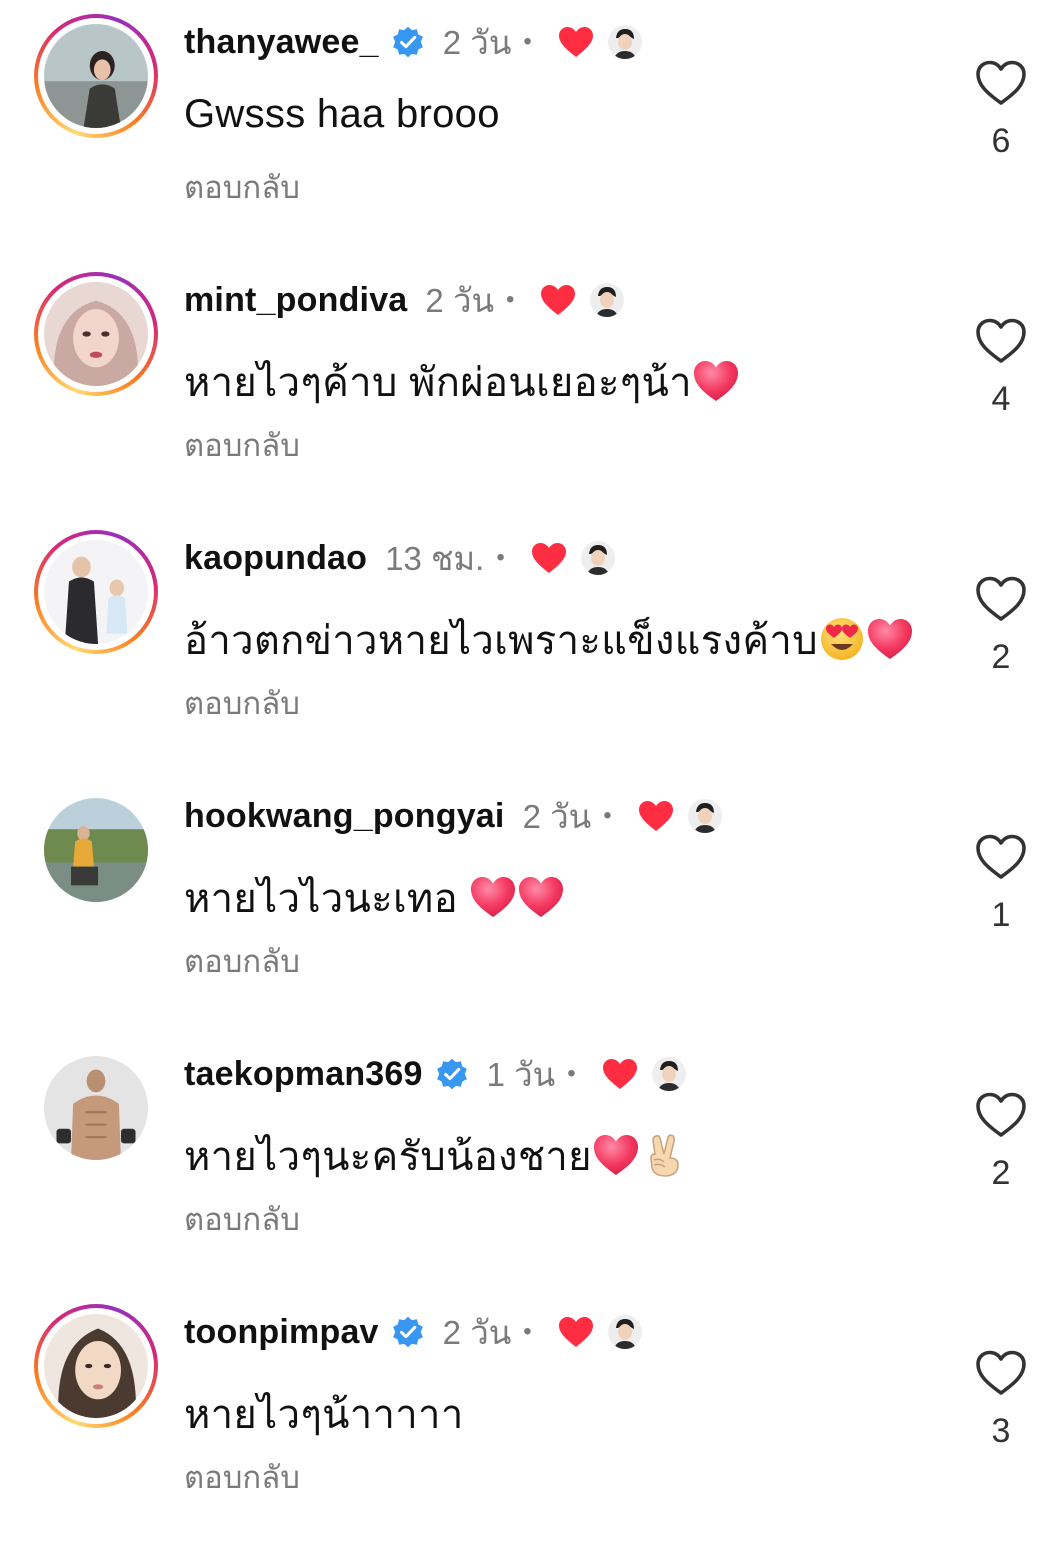 The width and height of the screenshot is (1057, 1548). I want to click on comment-body: หายไวๆน้าาาาา, so click(324, 1415).